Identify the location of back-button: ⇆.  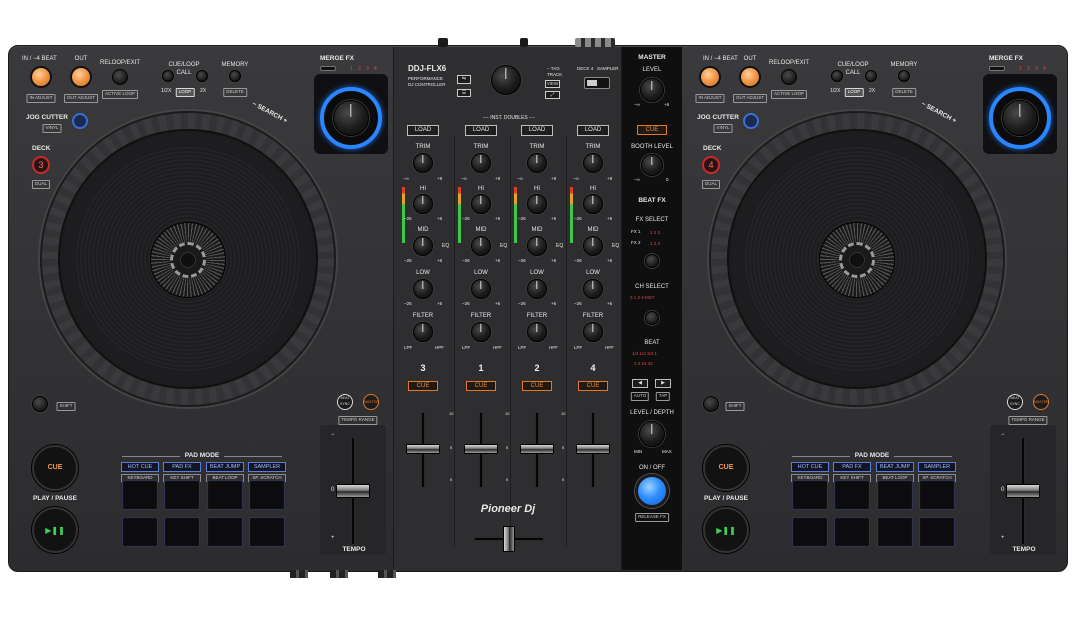
(464, 79).